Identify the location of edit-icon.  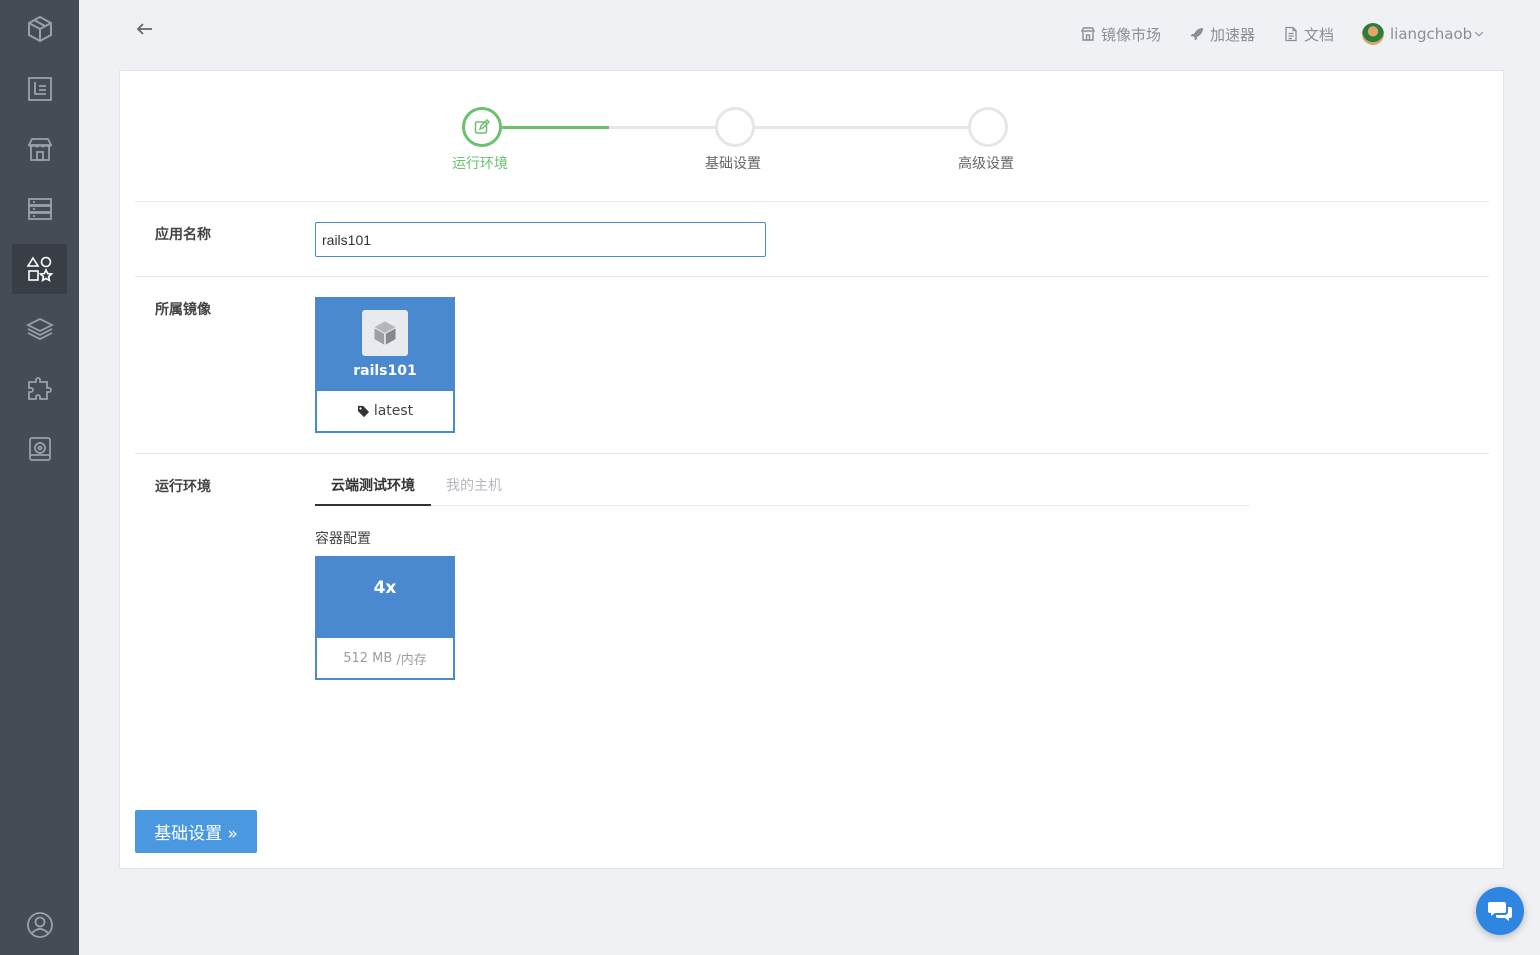
(482, 126).